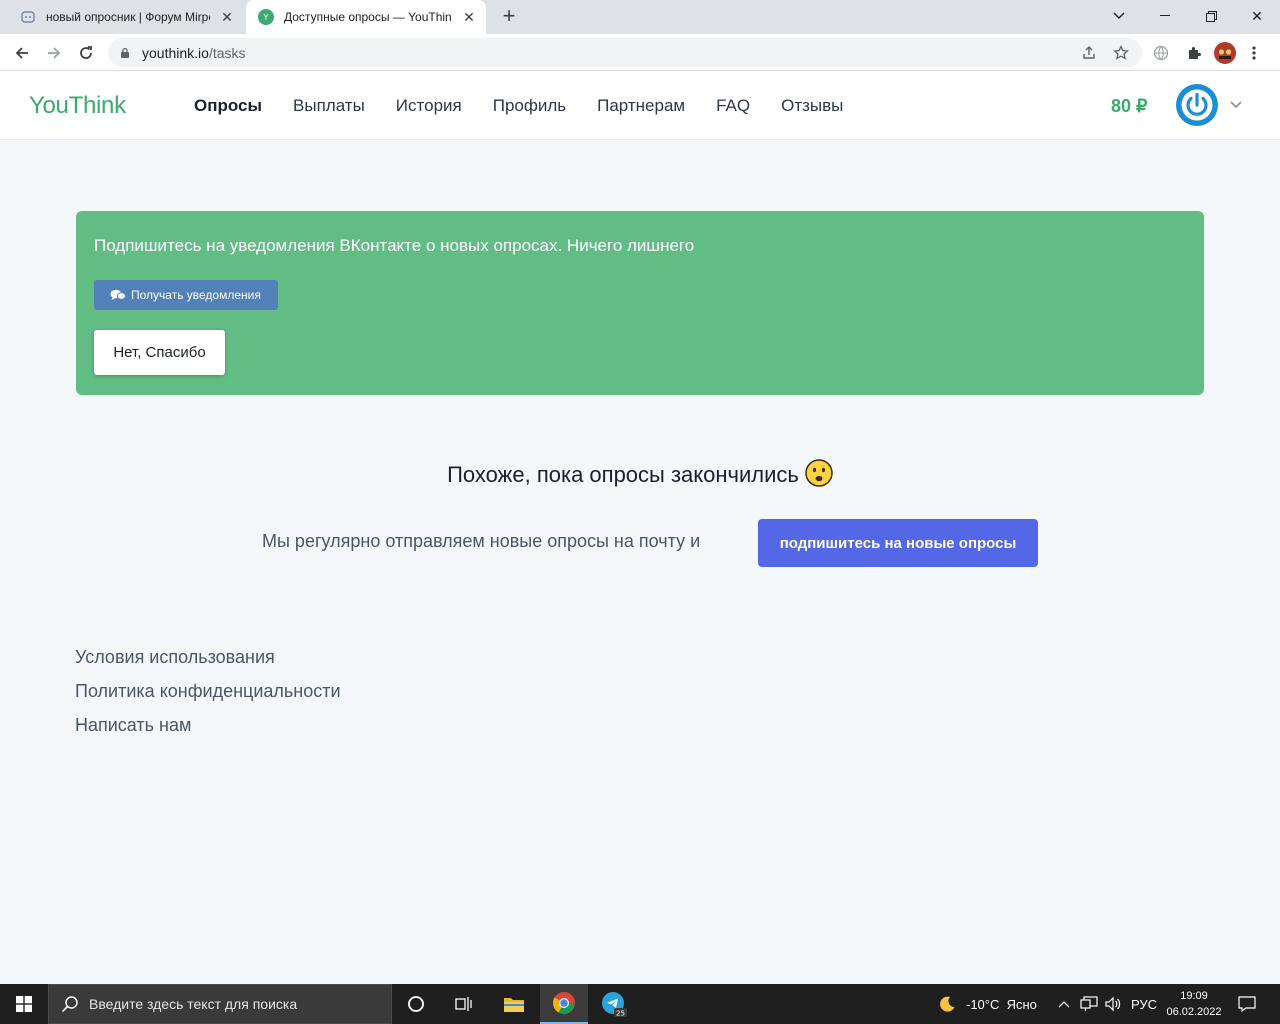 The image size is (1280, 1024). I want to click on empty-state-title: Похоже, пока опросы закончились, so click(640, 476).